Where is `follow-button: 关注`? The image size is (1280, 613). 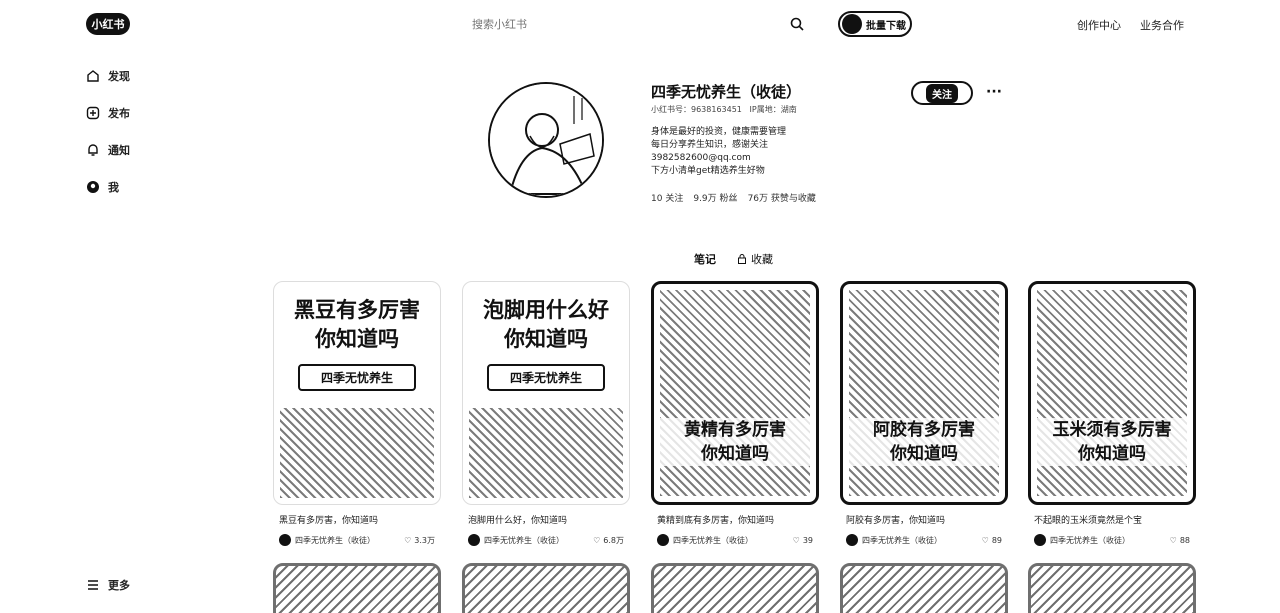 follow-button: 关注 is located at coordinates (942, 93).